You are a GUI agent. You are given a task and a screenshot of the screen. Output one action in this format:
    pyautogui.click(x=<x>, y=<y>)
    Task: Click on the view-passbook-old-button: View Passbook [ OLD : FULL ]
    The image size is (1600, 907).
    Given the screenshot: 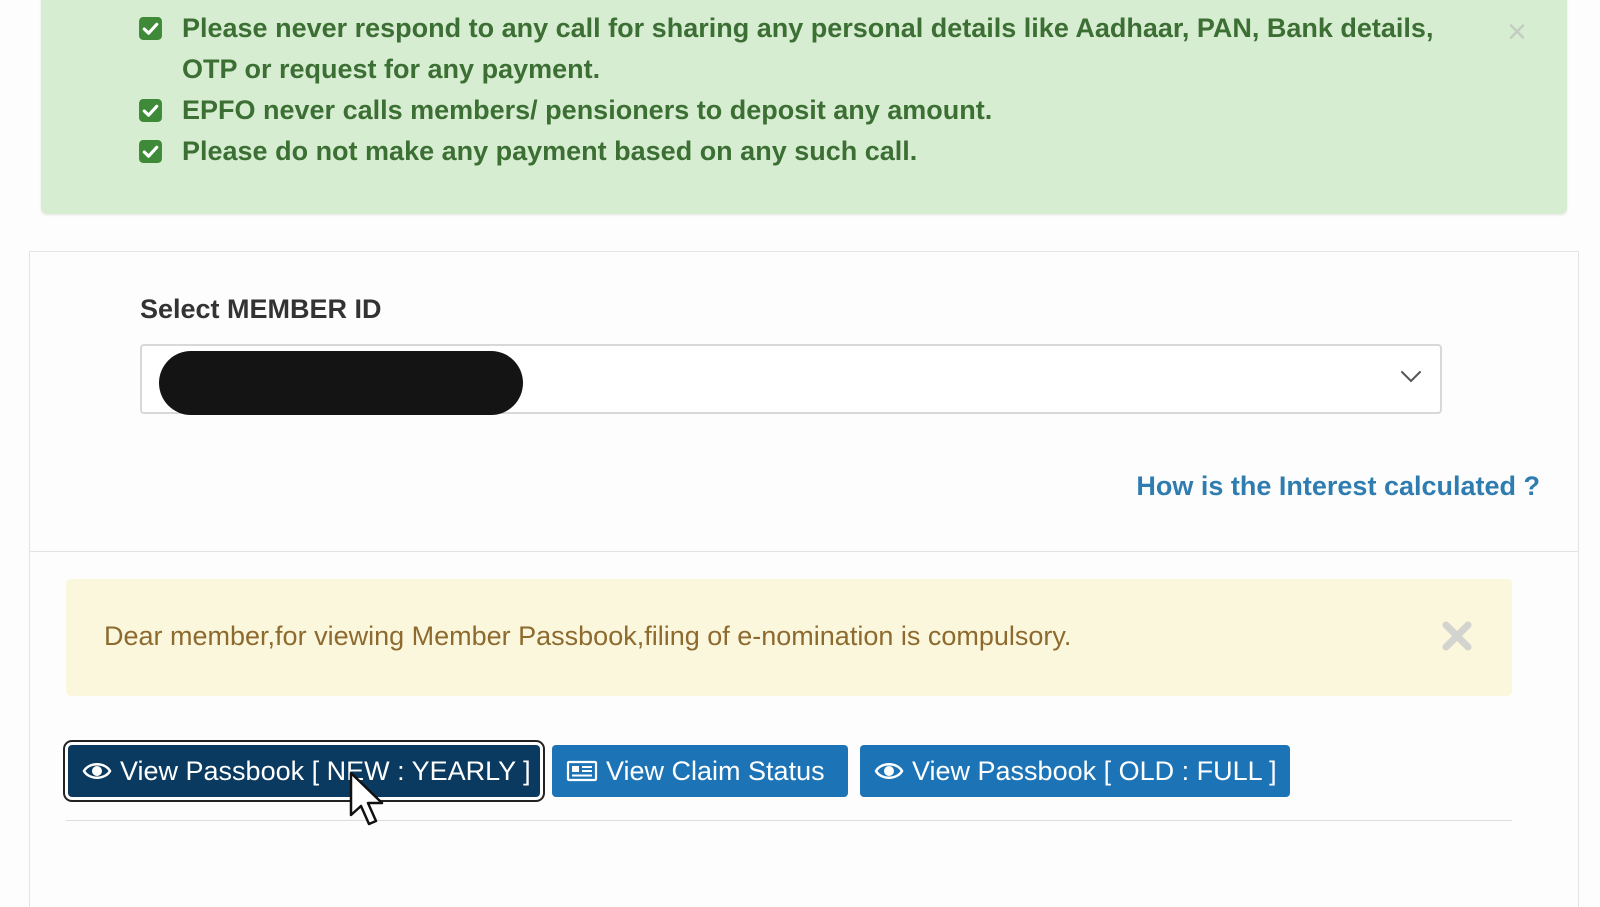 What is the action you would take?
    pyautogui.click(x=1075, y=771)
    